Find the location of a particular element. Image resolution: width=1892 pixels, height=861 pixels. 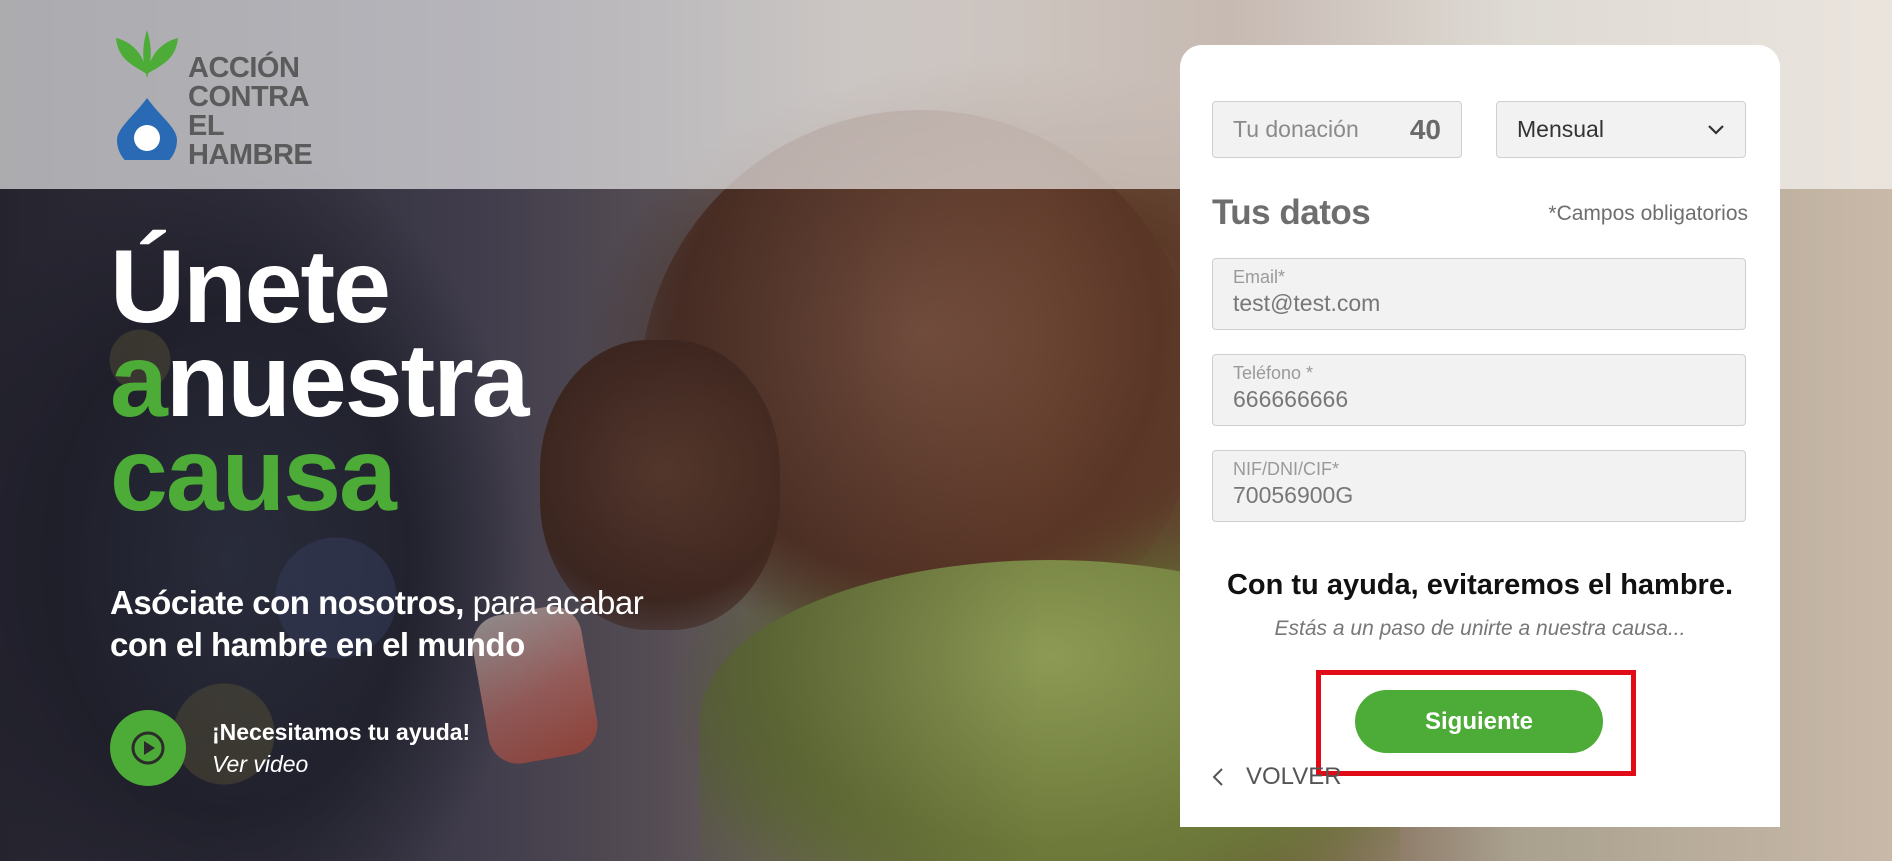

email-field: Email* test@test.com is located at coordinates (1479, 294).